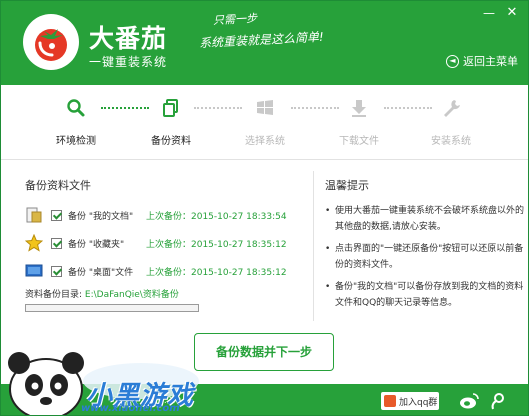 Image resolution: width=529 pixels, height=416 pixels. Describe the element at coordinates (313, 246) in the screenshot. I see `panel-divider` at that location.